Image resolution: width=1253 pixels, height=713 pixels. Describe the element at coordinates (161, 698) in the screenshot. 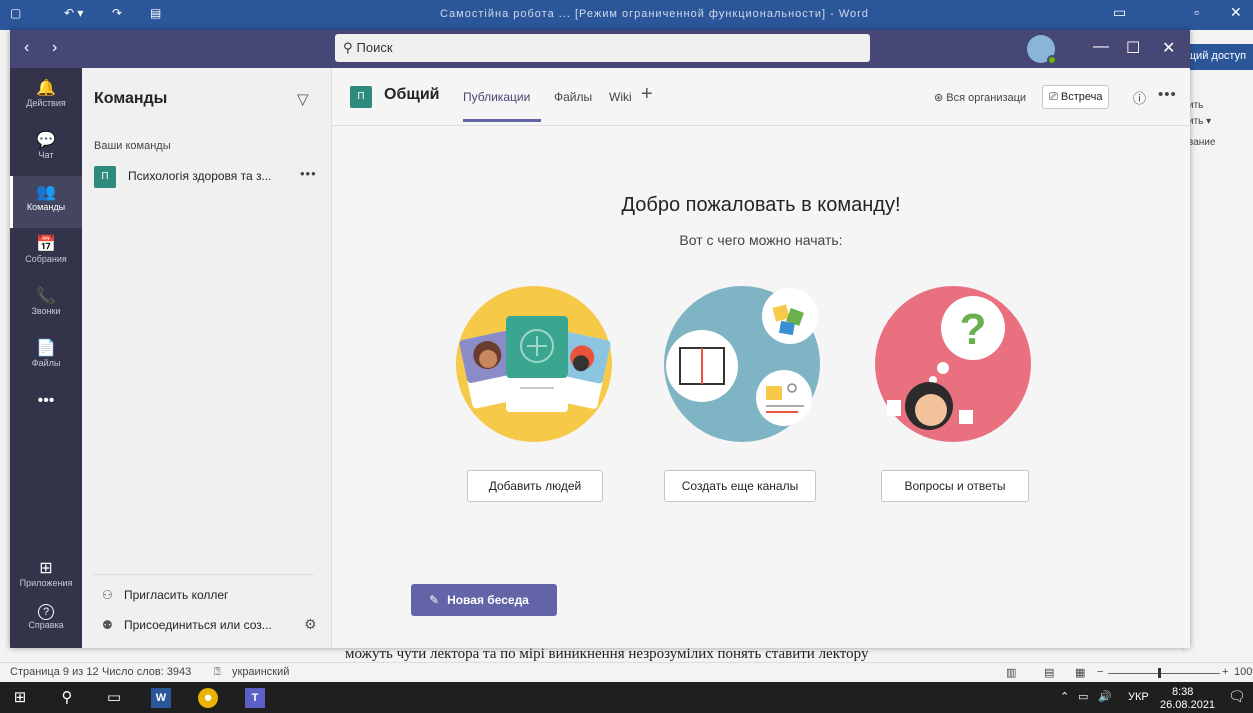

I see `word-app-icon: W` at that location.